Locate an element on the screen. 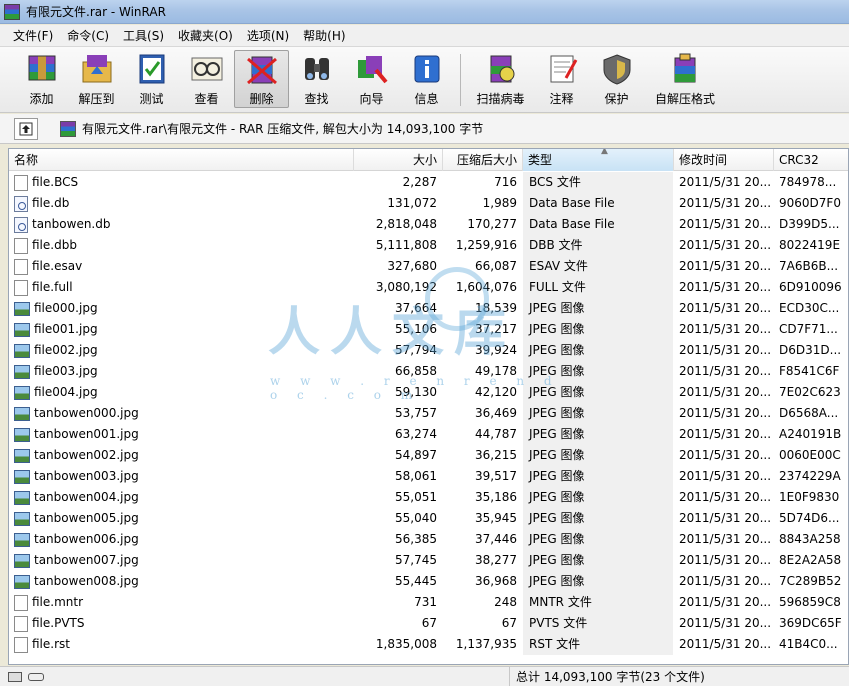  toolbar-button-2: 测试 is located at coordinates (151, 79).